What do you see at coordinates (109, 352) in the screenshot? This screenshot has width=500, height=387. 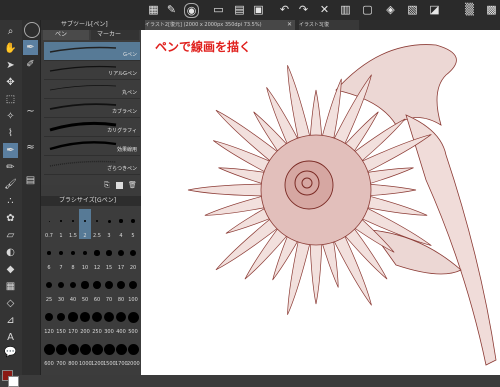 I see `brush-size-option: 1500` at bounding box center [109, 352].